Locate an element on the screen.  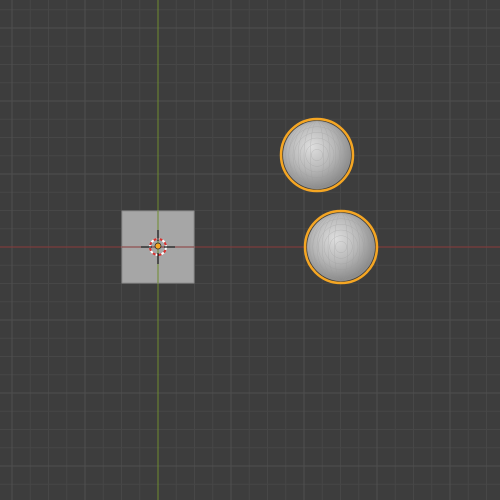
sphere-1-object is located at coordinates (317, 155).